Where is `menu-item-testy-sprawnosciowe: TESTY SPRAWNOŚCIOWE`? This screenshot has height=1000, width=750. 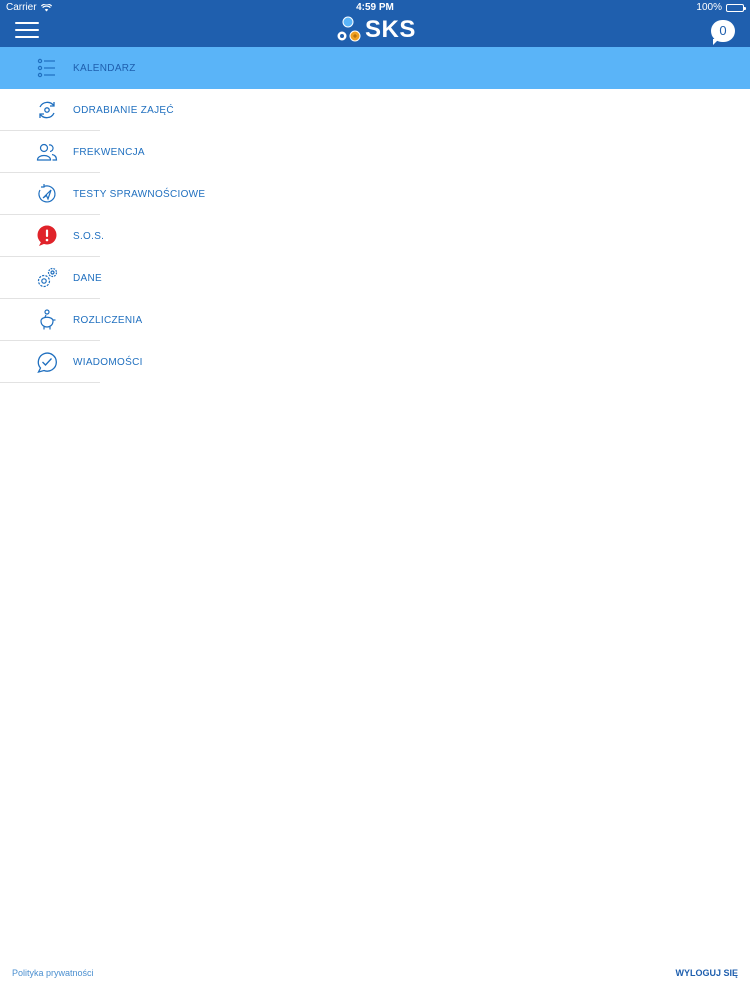 menu-item-testy-sprawnosciowe: TESTY SPRAWNOŚCIOWE is located at coordinates (375, 194).